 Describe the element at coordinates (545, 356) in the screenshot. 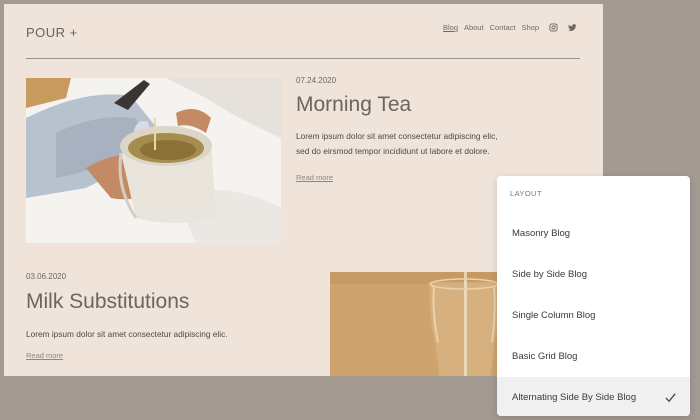

I see `layout-option-label: Basic Grid Blog` at that location.